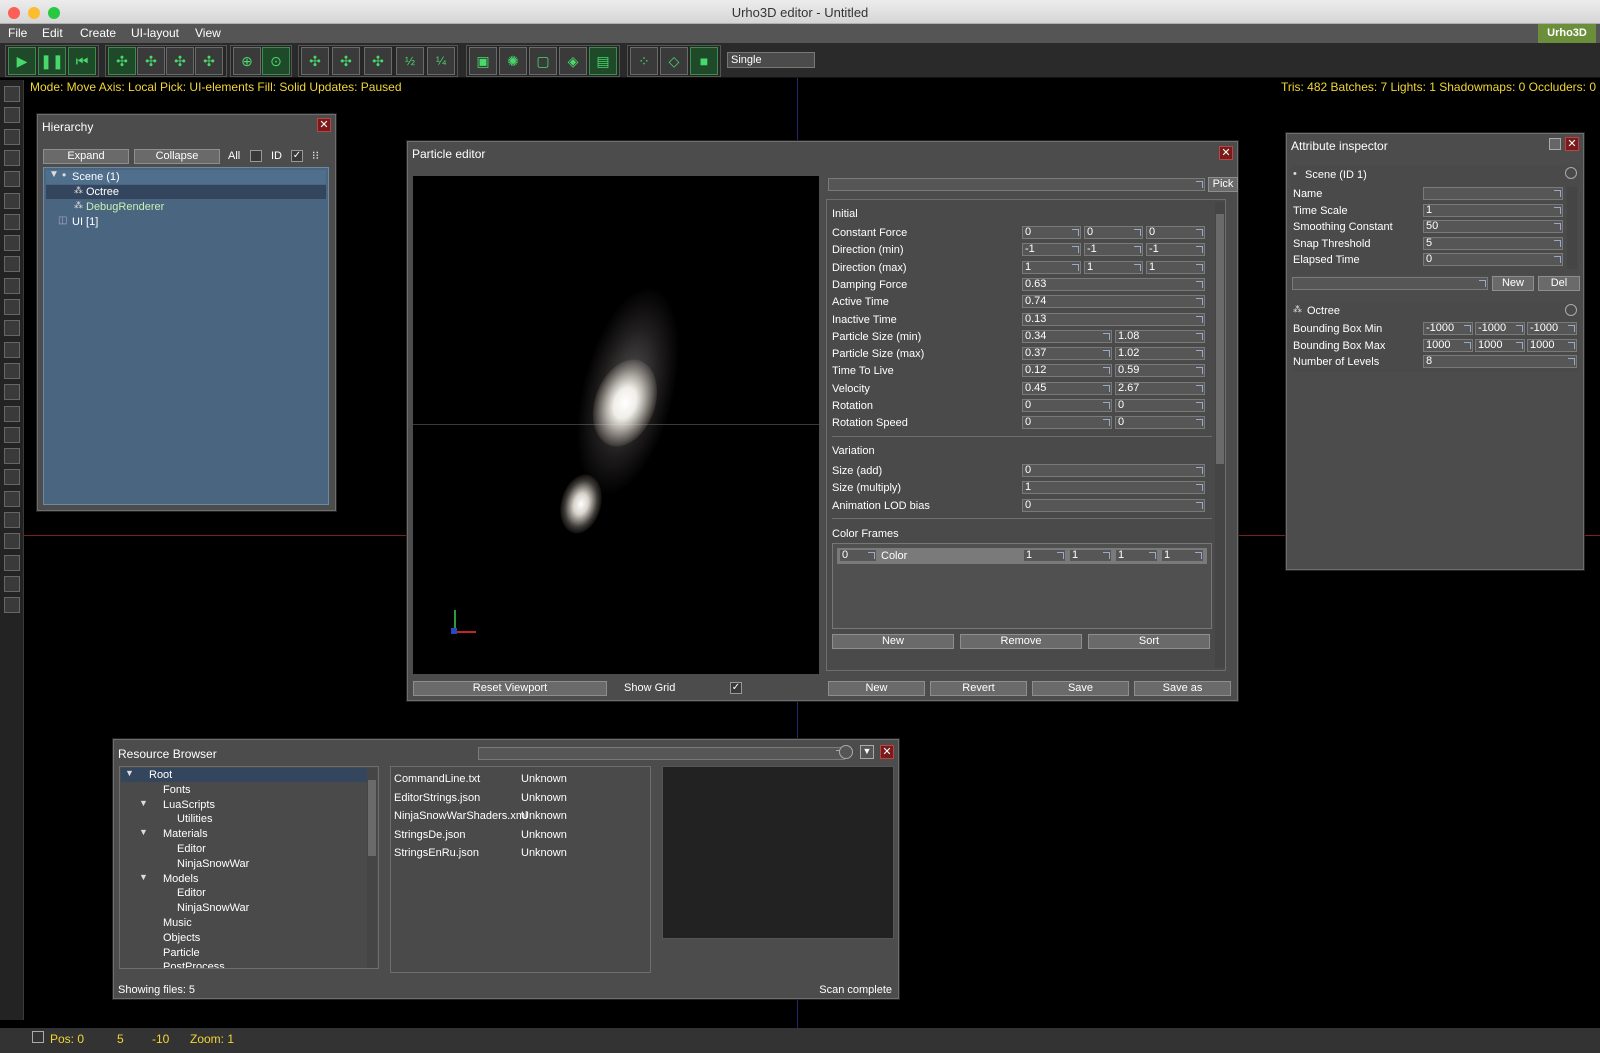 This screenshot has width=1600, height=1053. Describe the element at coordinates (876, 688) in the screenshot. I see `particle-new-button: New` at that location.